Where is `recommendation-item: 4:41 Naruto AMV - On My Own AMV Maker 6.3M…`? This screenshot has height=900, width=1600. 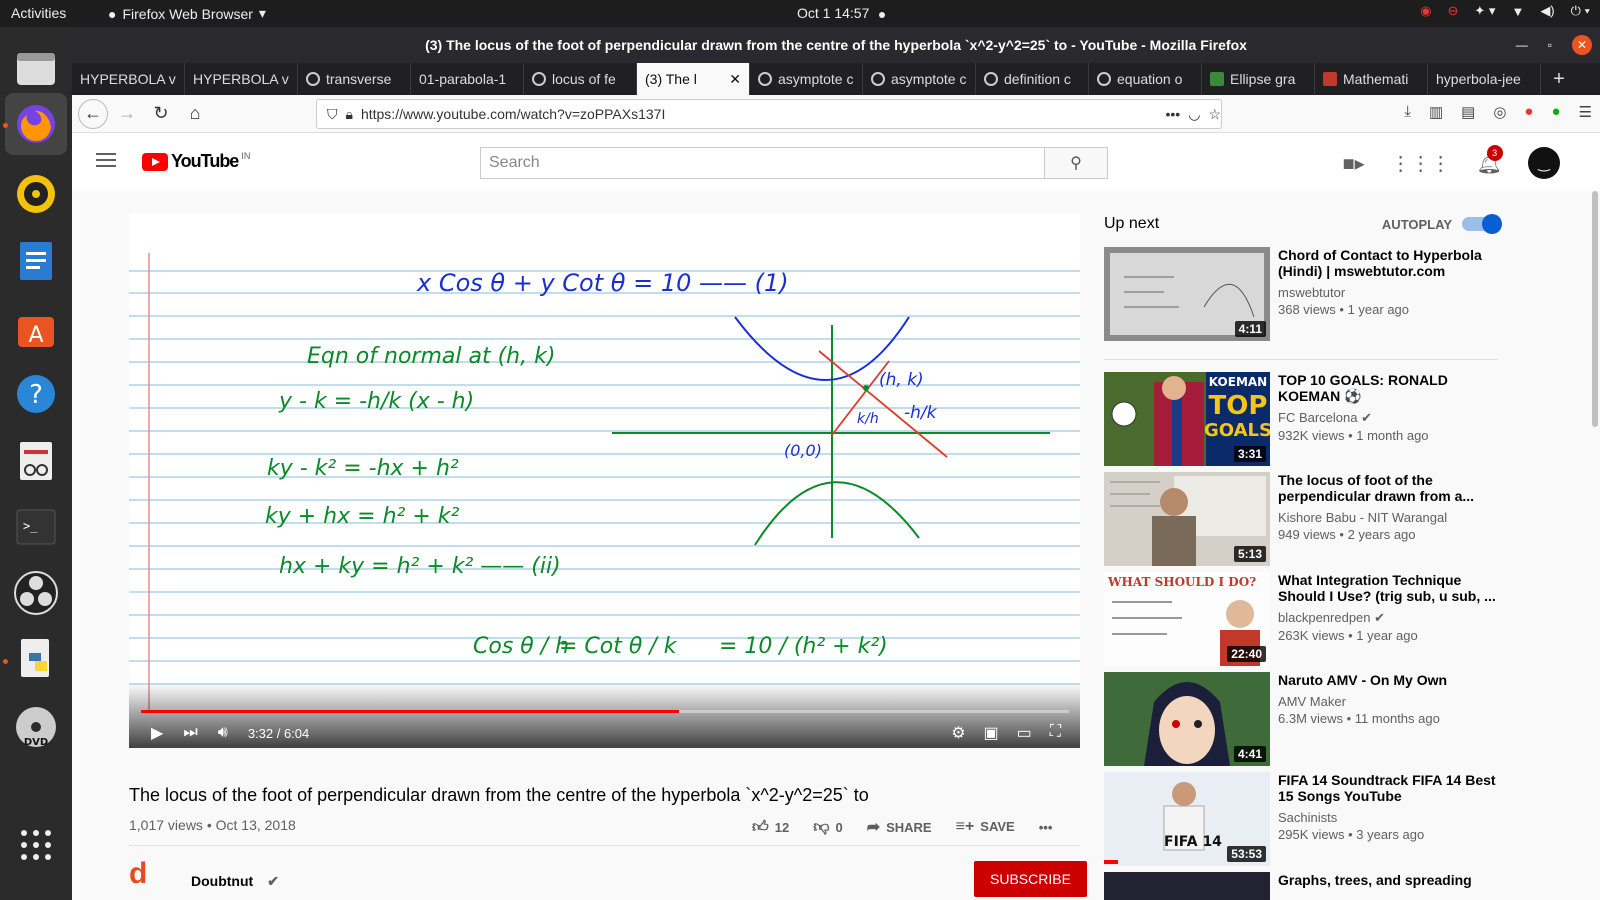 recommendation-item: 4:41 Naruto AMV - On My Own AMV Maker 6.3M… is located at coordinates (1301, 719).